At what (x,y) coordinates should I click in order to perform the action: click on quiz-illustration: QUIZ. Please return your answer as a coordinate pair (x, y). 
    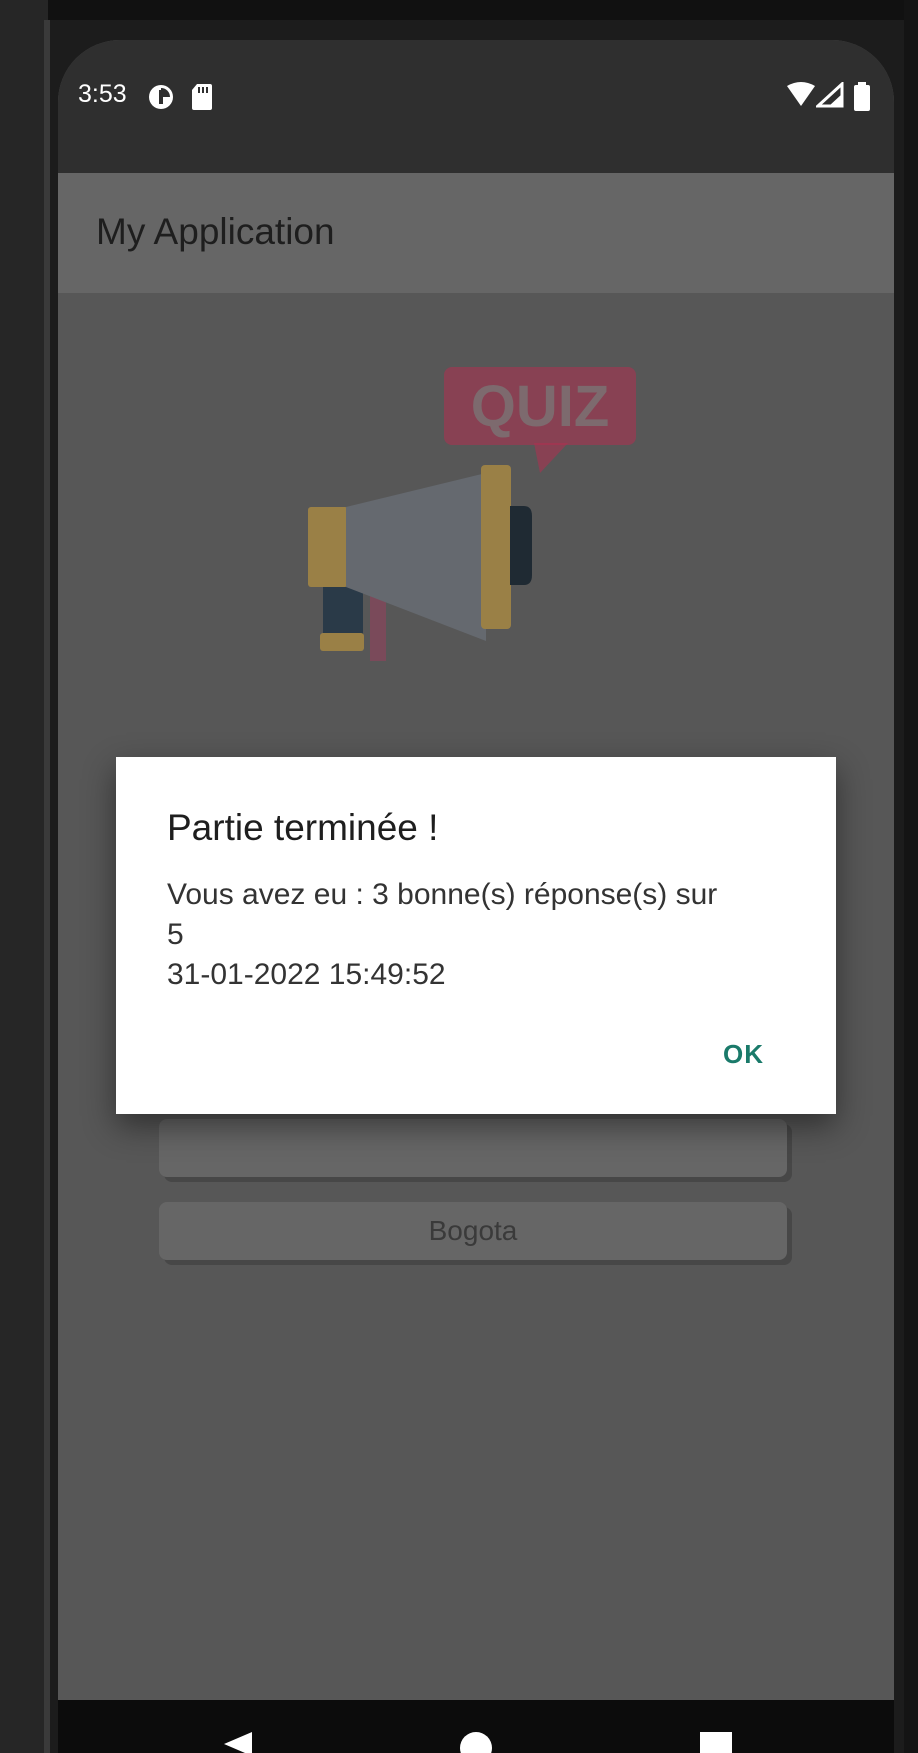
    Looking at the image, I should click on (472, 514).